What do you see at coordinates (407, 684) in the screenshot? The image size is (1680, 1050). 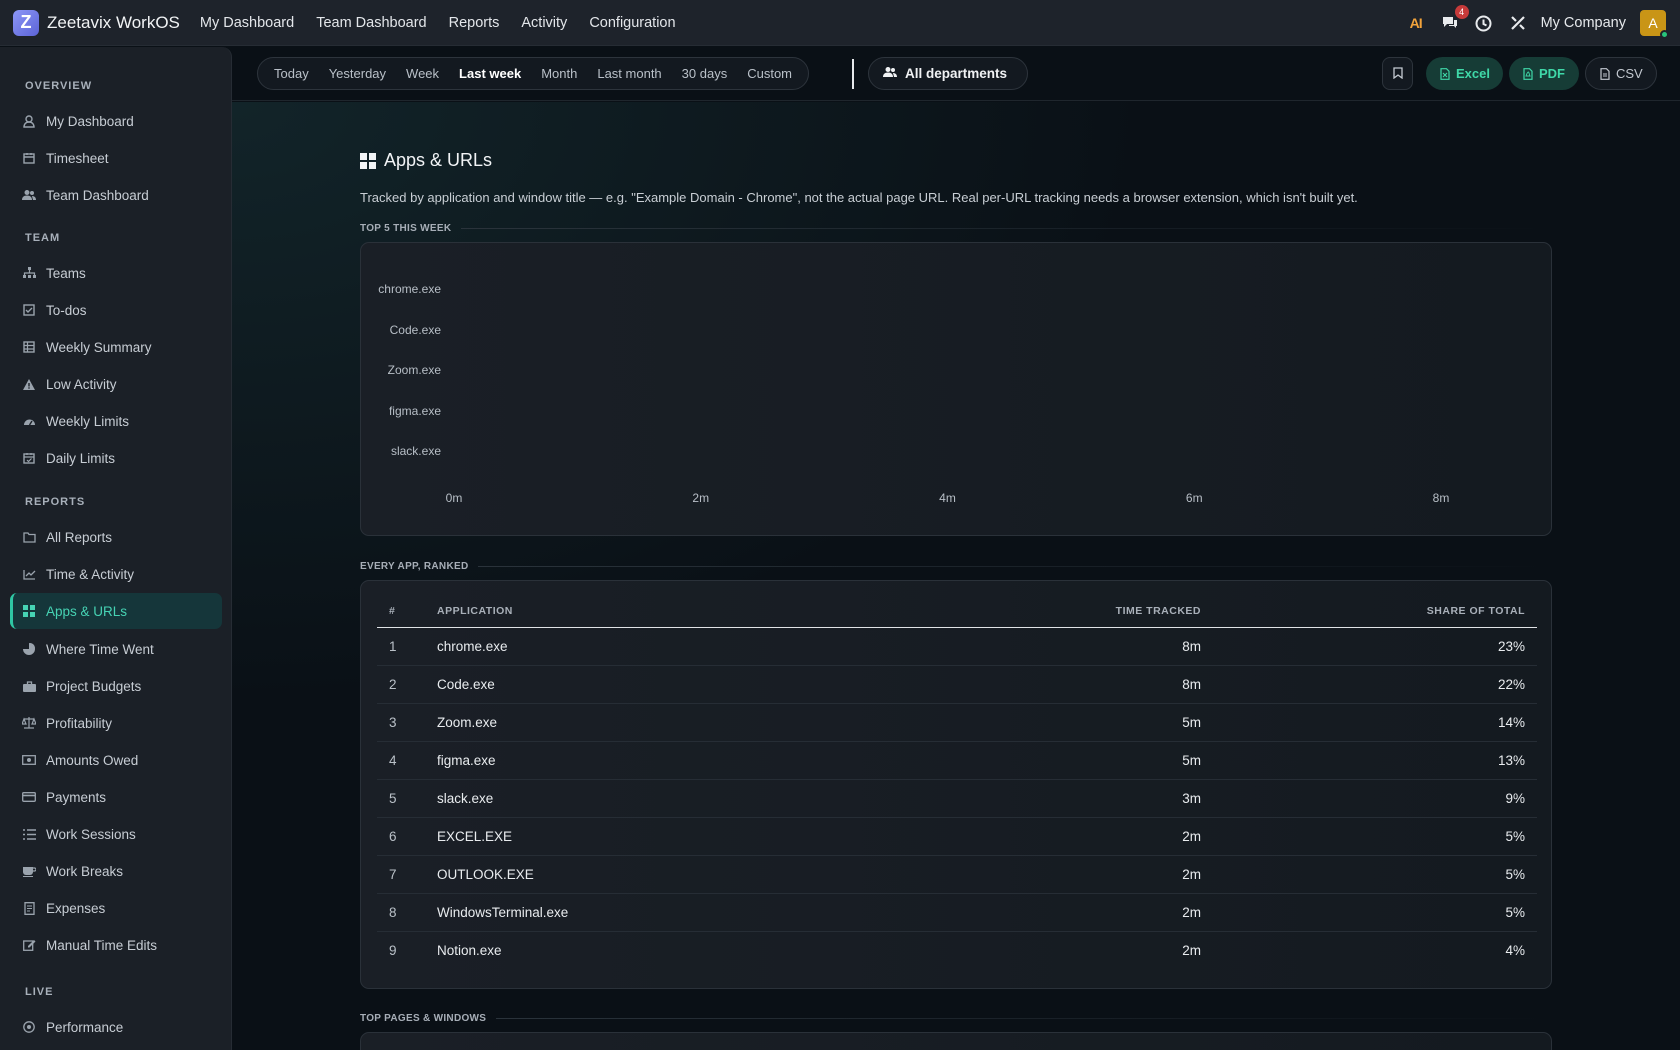 I see `rank-cell: 2` at bounding box center [407, 684].